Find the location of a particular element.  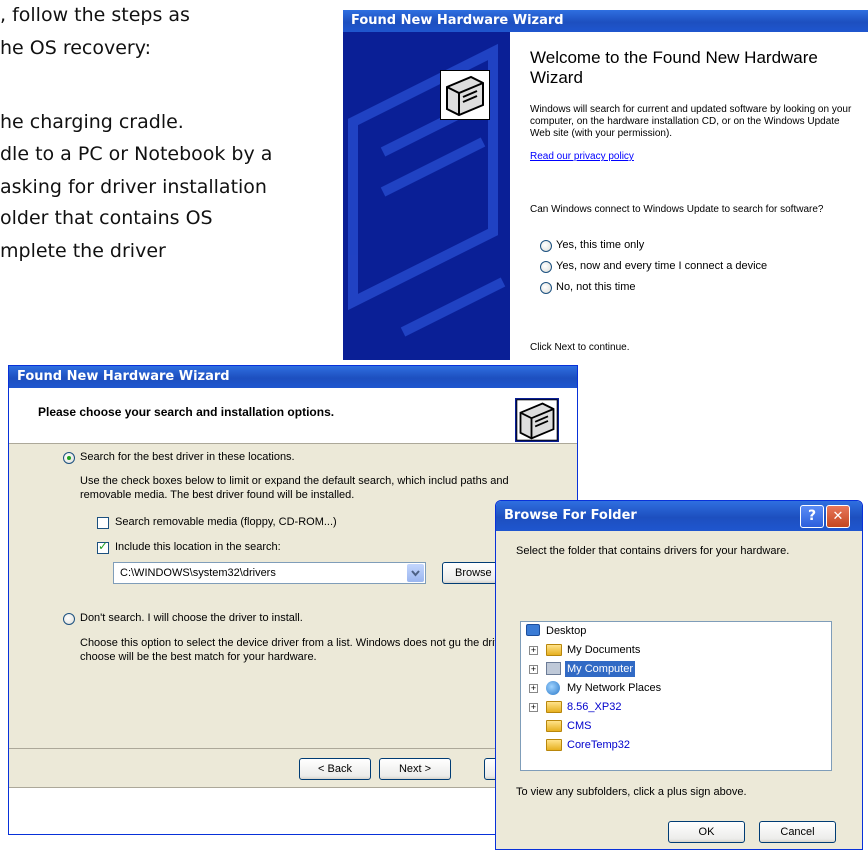

cancel-button: Cancel is located at coordinates (797, 832).